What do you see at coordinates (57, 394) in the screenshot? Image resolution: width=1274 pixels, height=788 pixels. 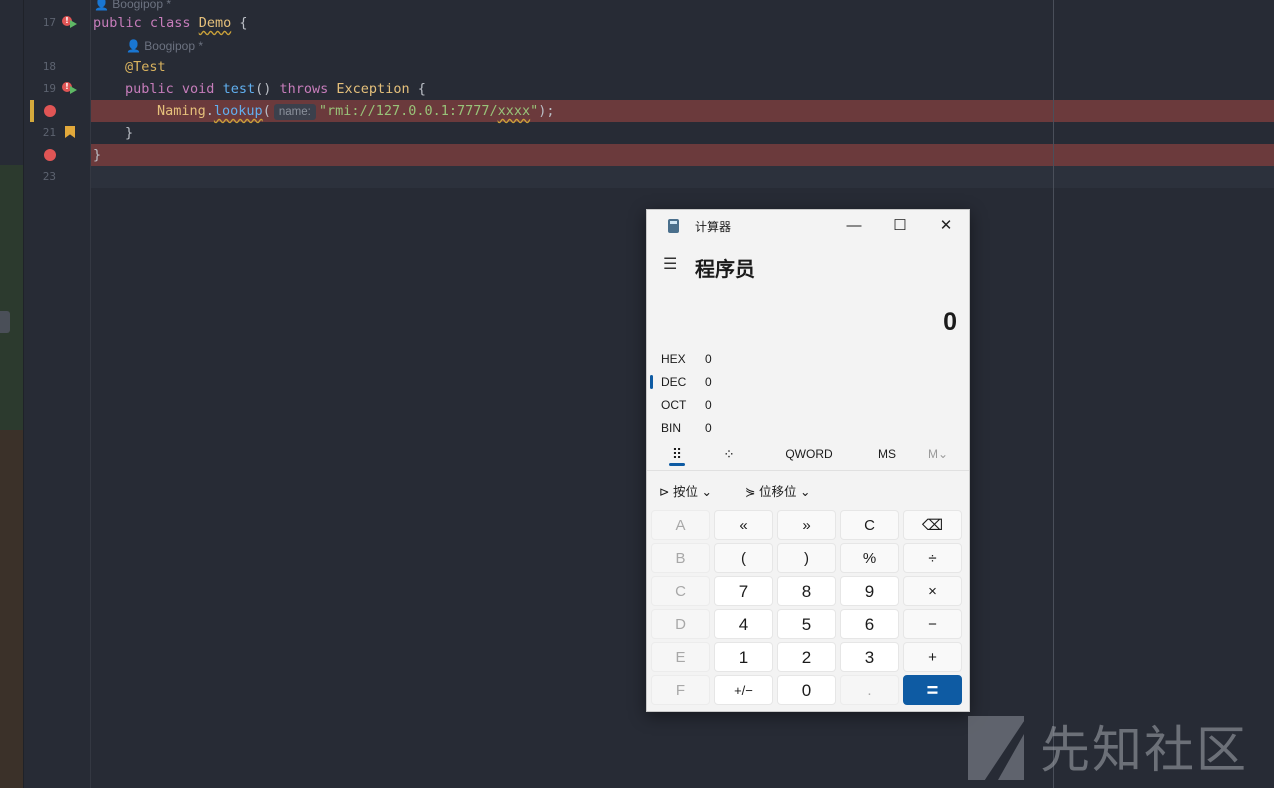 I see `editor-gutter` at bounding box center [57, 394].